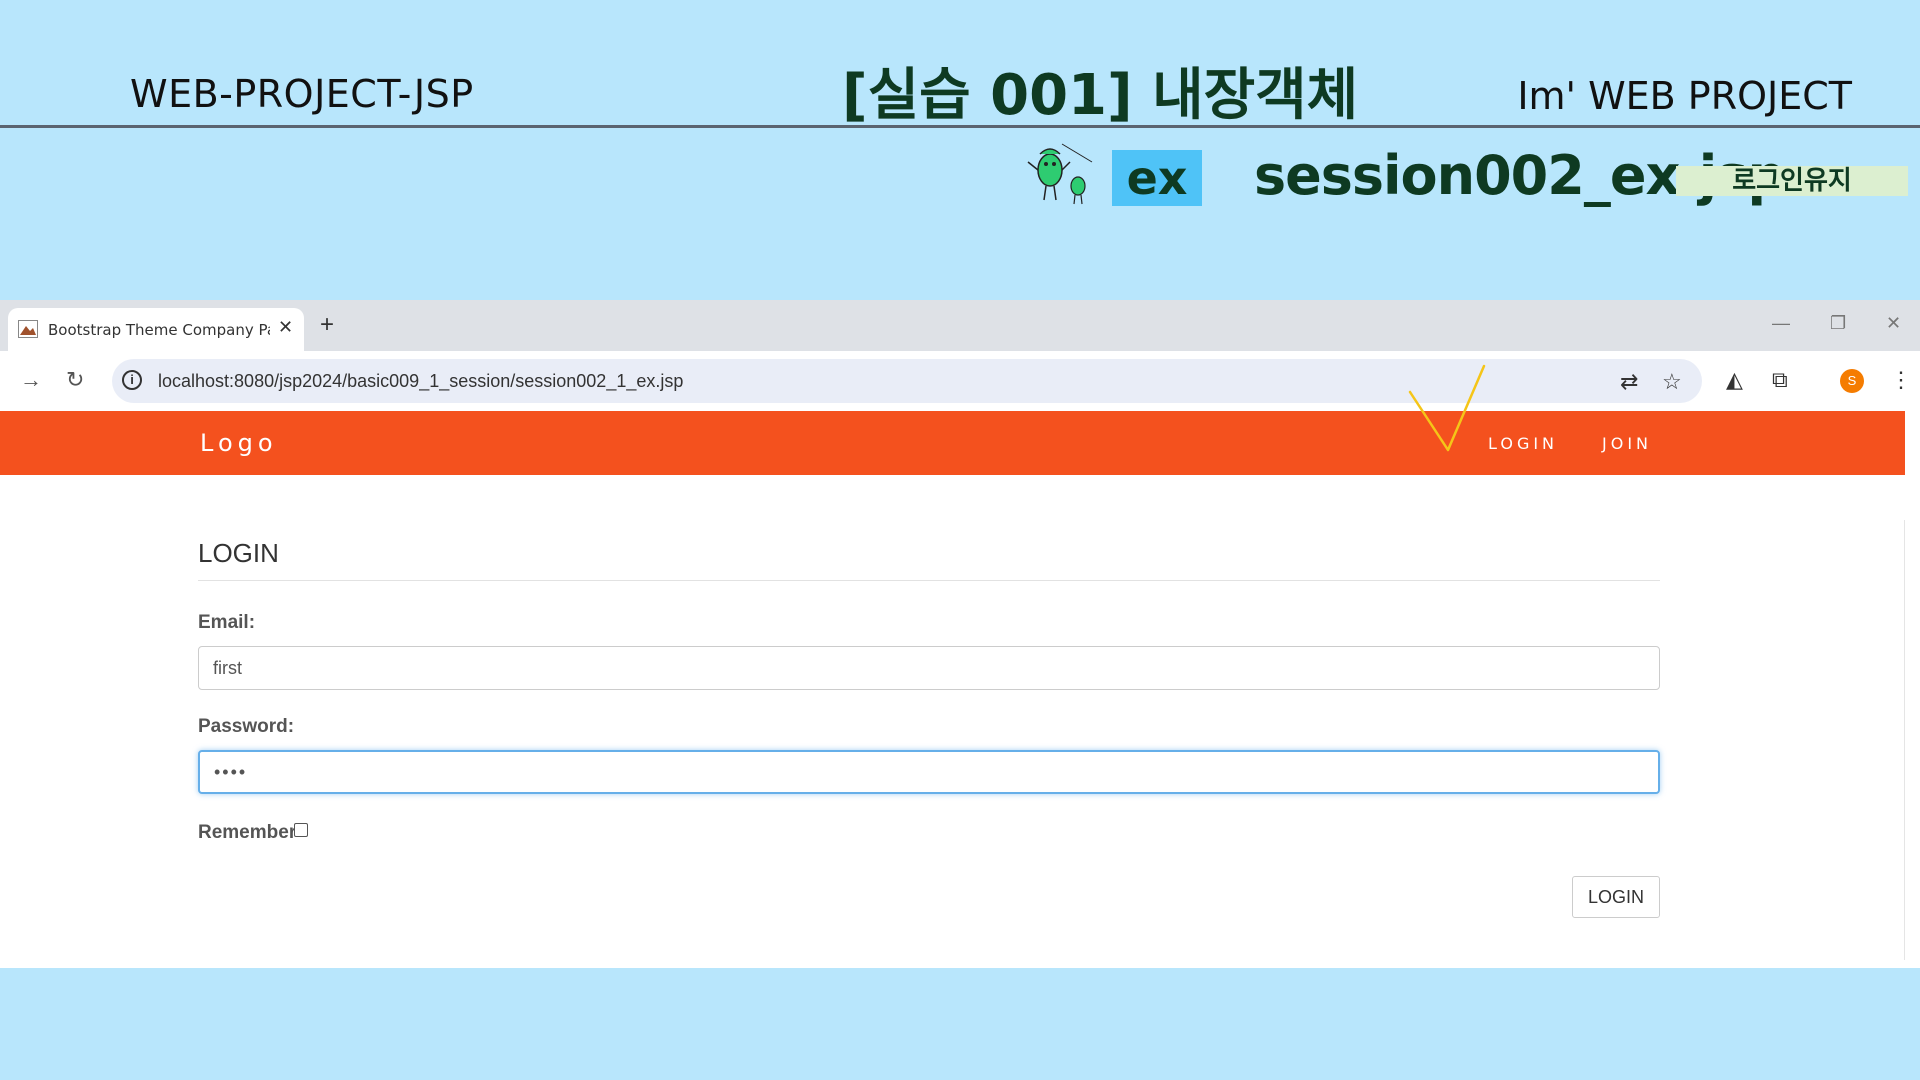 The width and height of the screenshot is (1920, 1080). I want to click on window-close-icon: ✕, so click(1893, 323).